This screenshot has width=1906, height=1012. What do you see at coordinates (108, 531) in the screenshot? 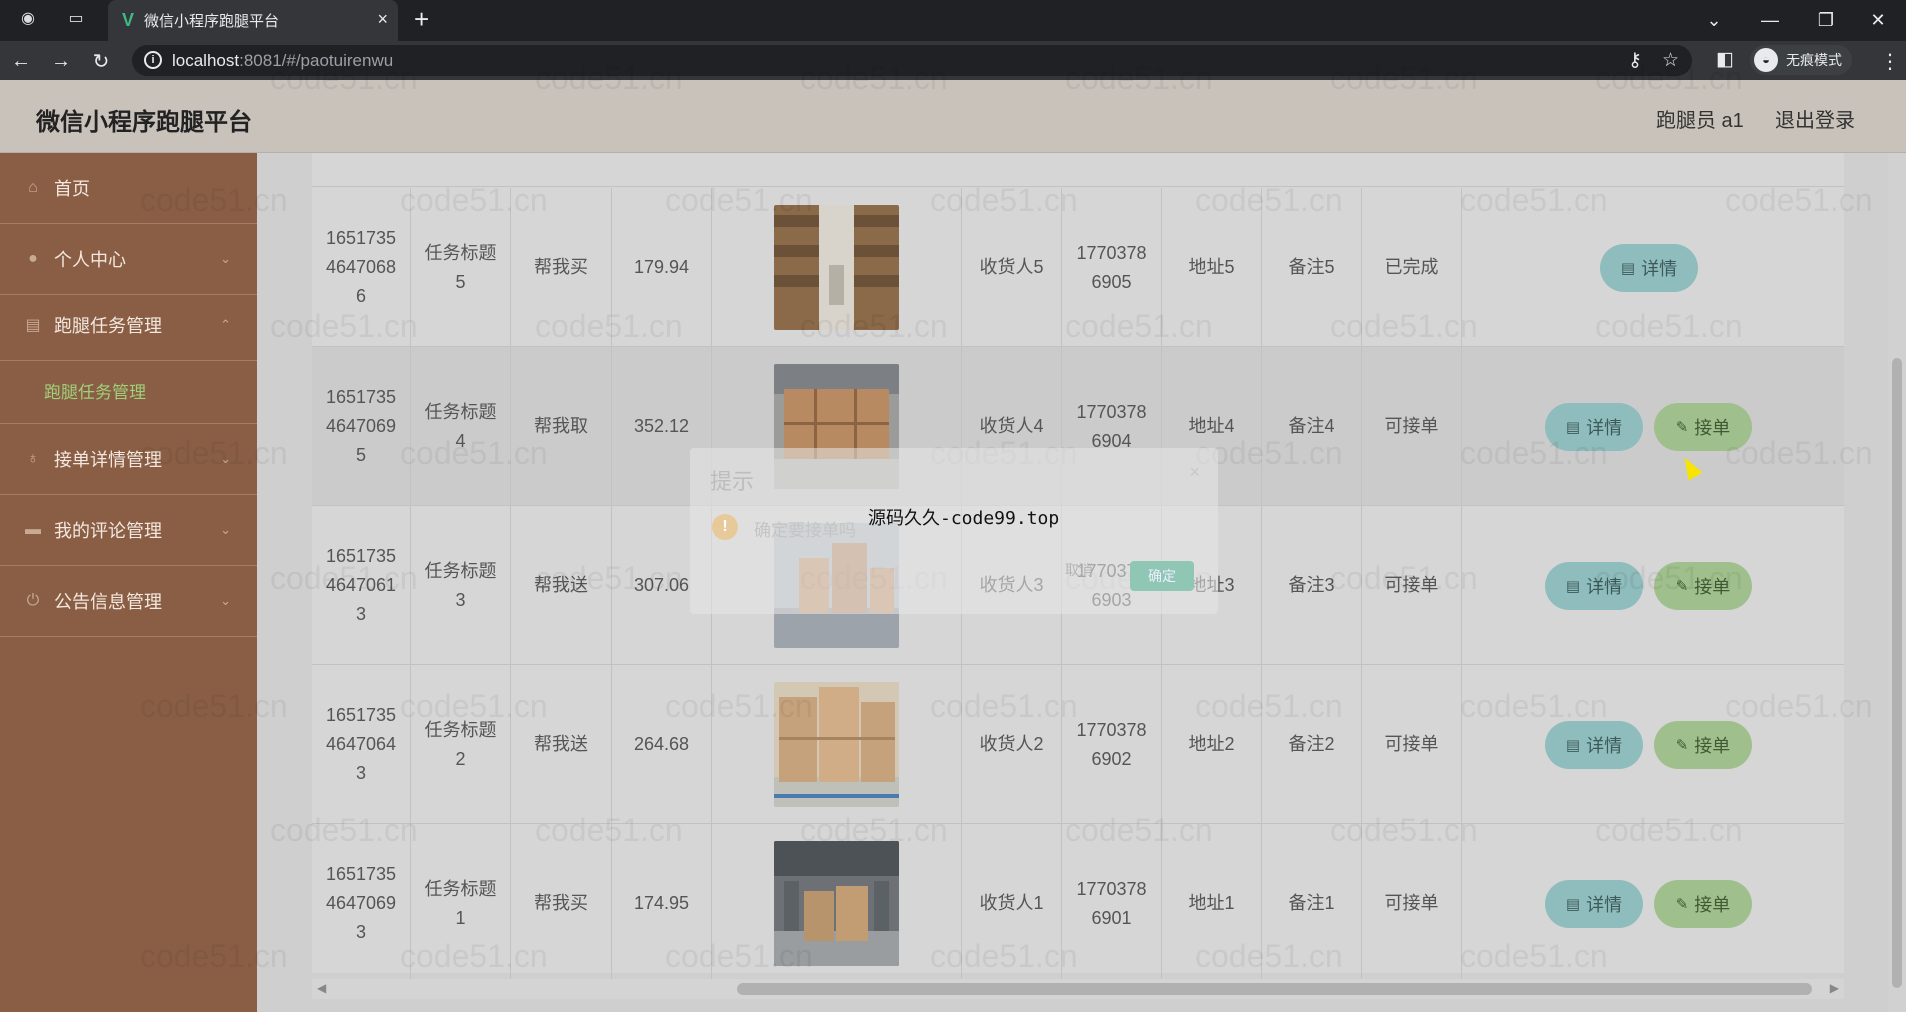
I see `sidebar-item-label: 我的评论管理` at bounding box center [108, 531].